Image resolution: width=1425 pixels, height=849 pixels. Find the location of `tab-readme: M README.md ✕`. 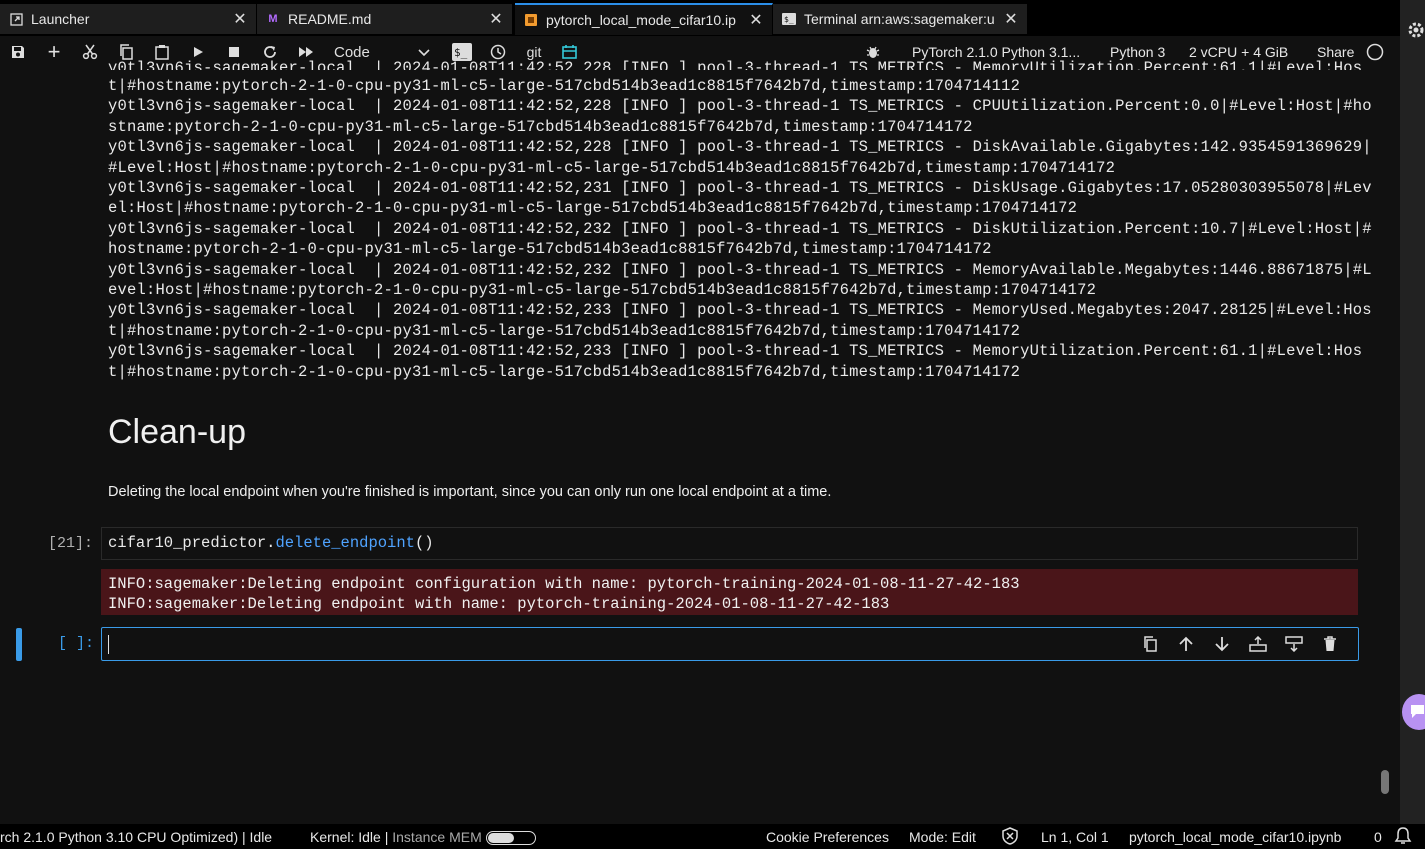

tab-readme: M README.md ✕ is located at coordinates (385, 19).